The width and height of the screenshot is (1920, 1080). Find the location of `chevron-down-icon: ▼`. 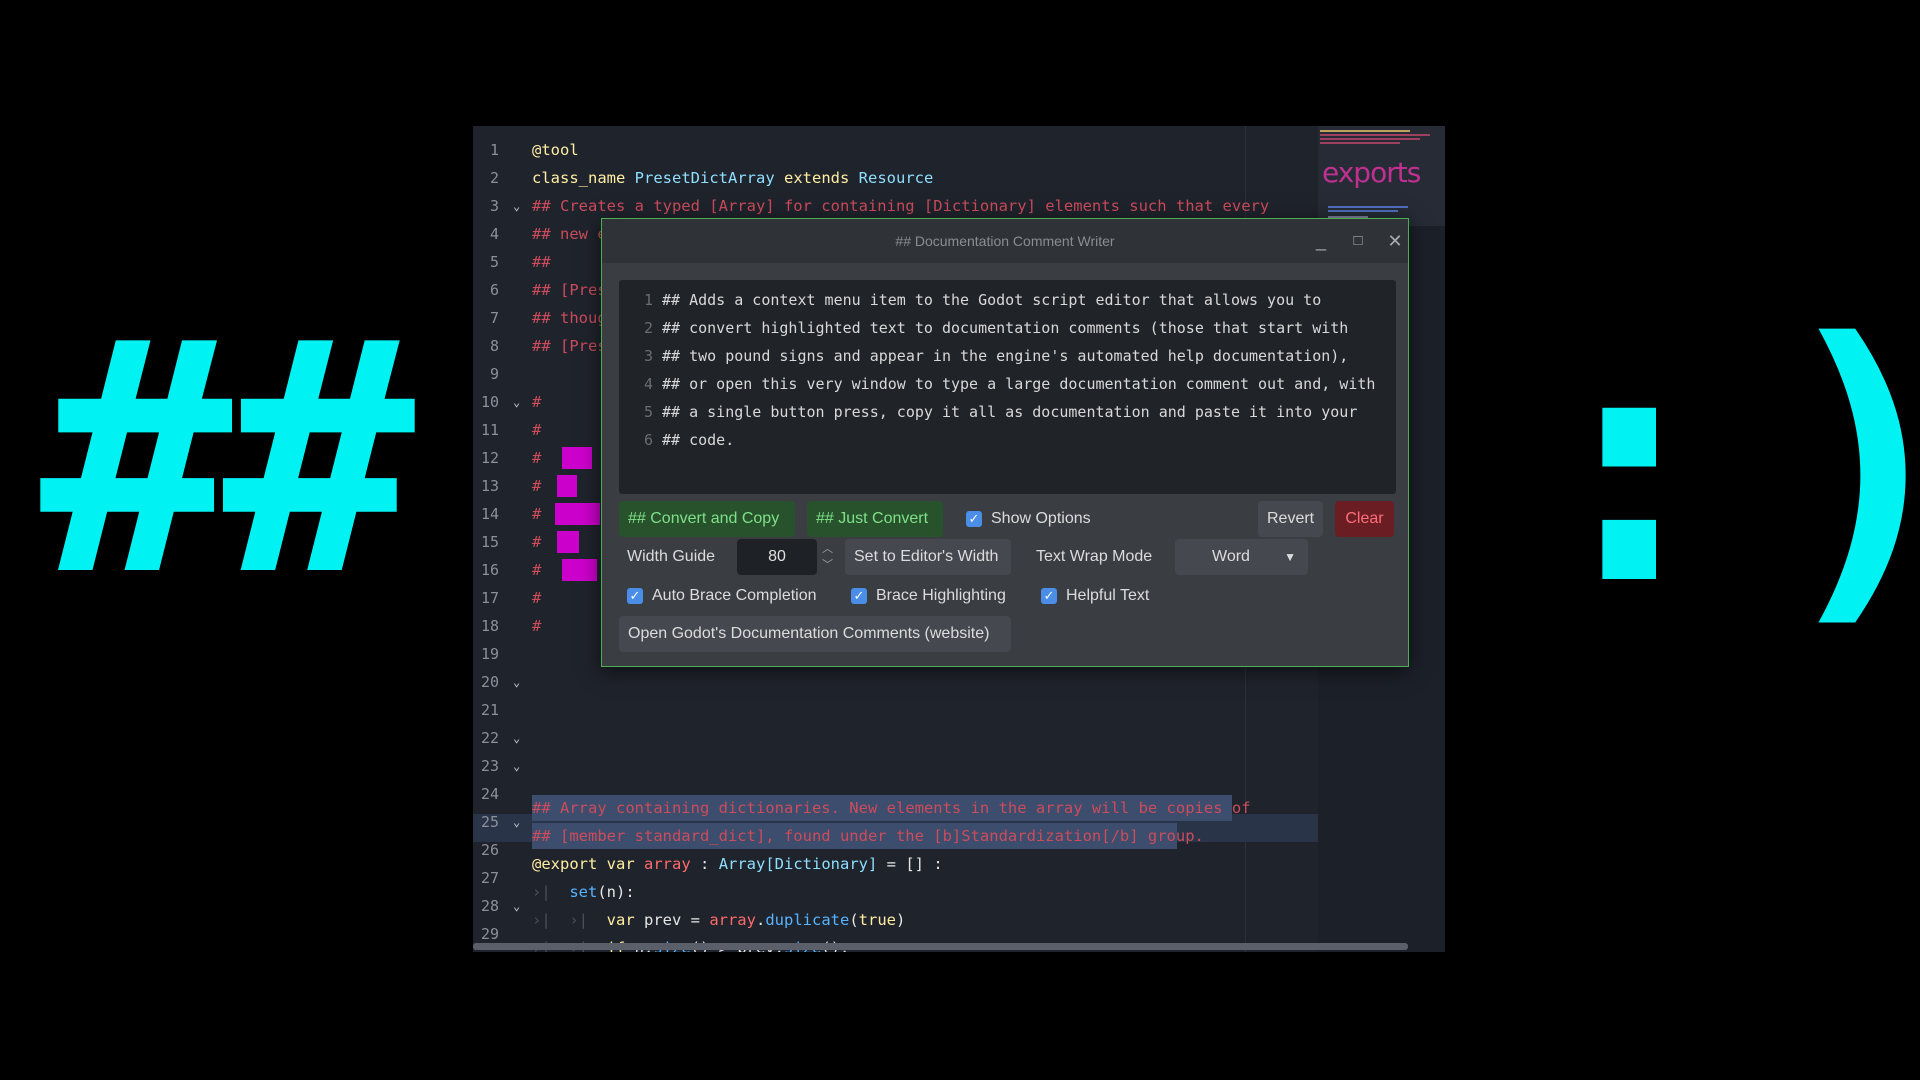

chevron-down-icon: ▼ is located at coordinates (1290, 557).